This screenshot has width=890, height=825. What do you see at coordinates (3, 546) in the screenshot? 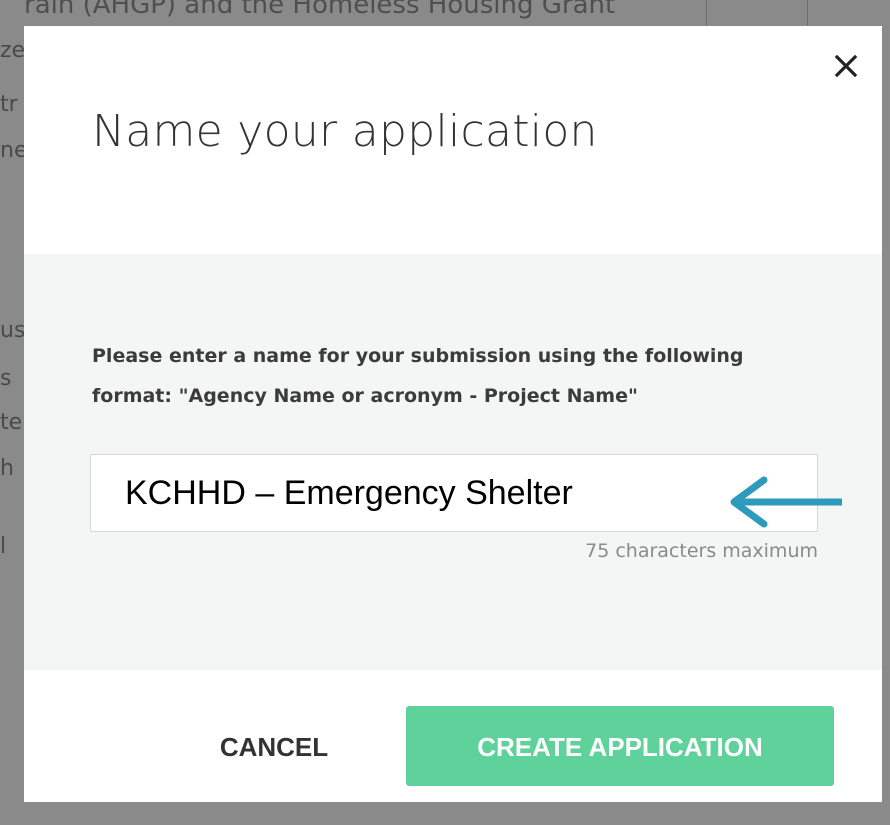
I see `background-fragment: l` at bounding box center [3, 546].